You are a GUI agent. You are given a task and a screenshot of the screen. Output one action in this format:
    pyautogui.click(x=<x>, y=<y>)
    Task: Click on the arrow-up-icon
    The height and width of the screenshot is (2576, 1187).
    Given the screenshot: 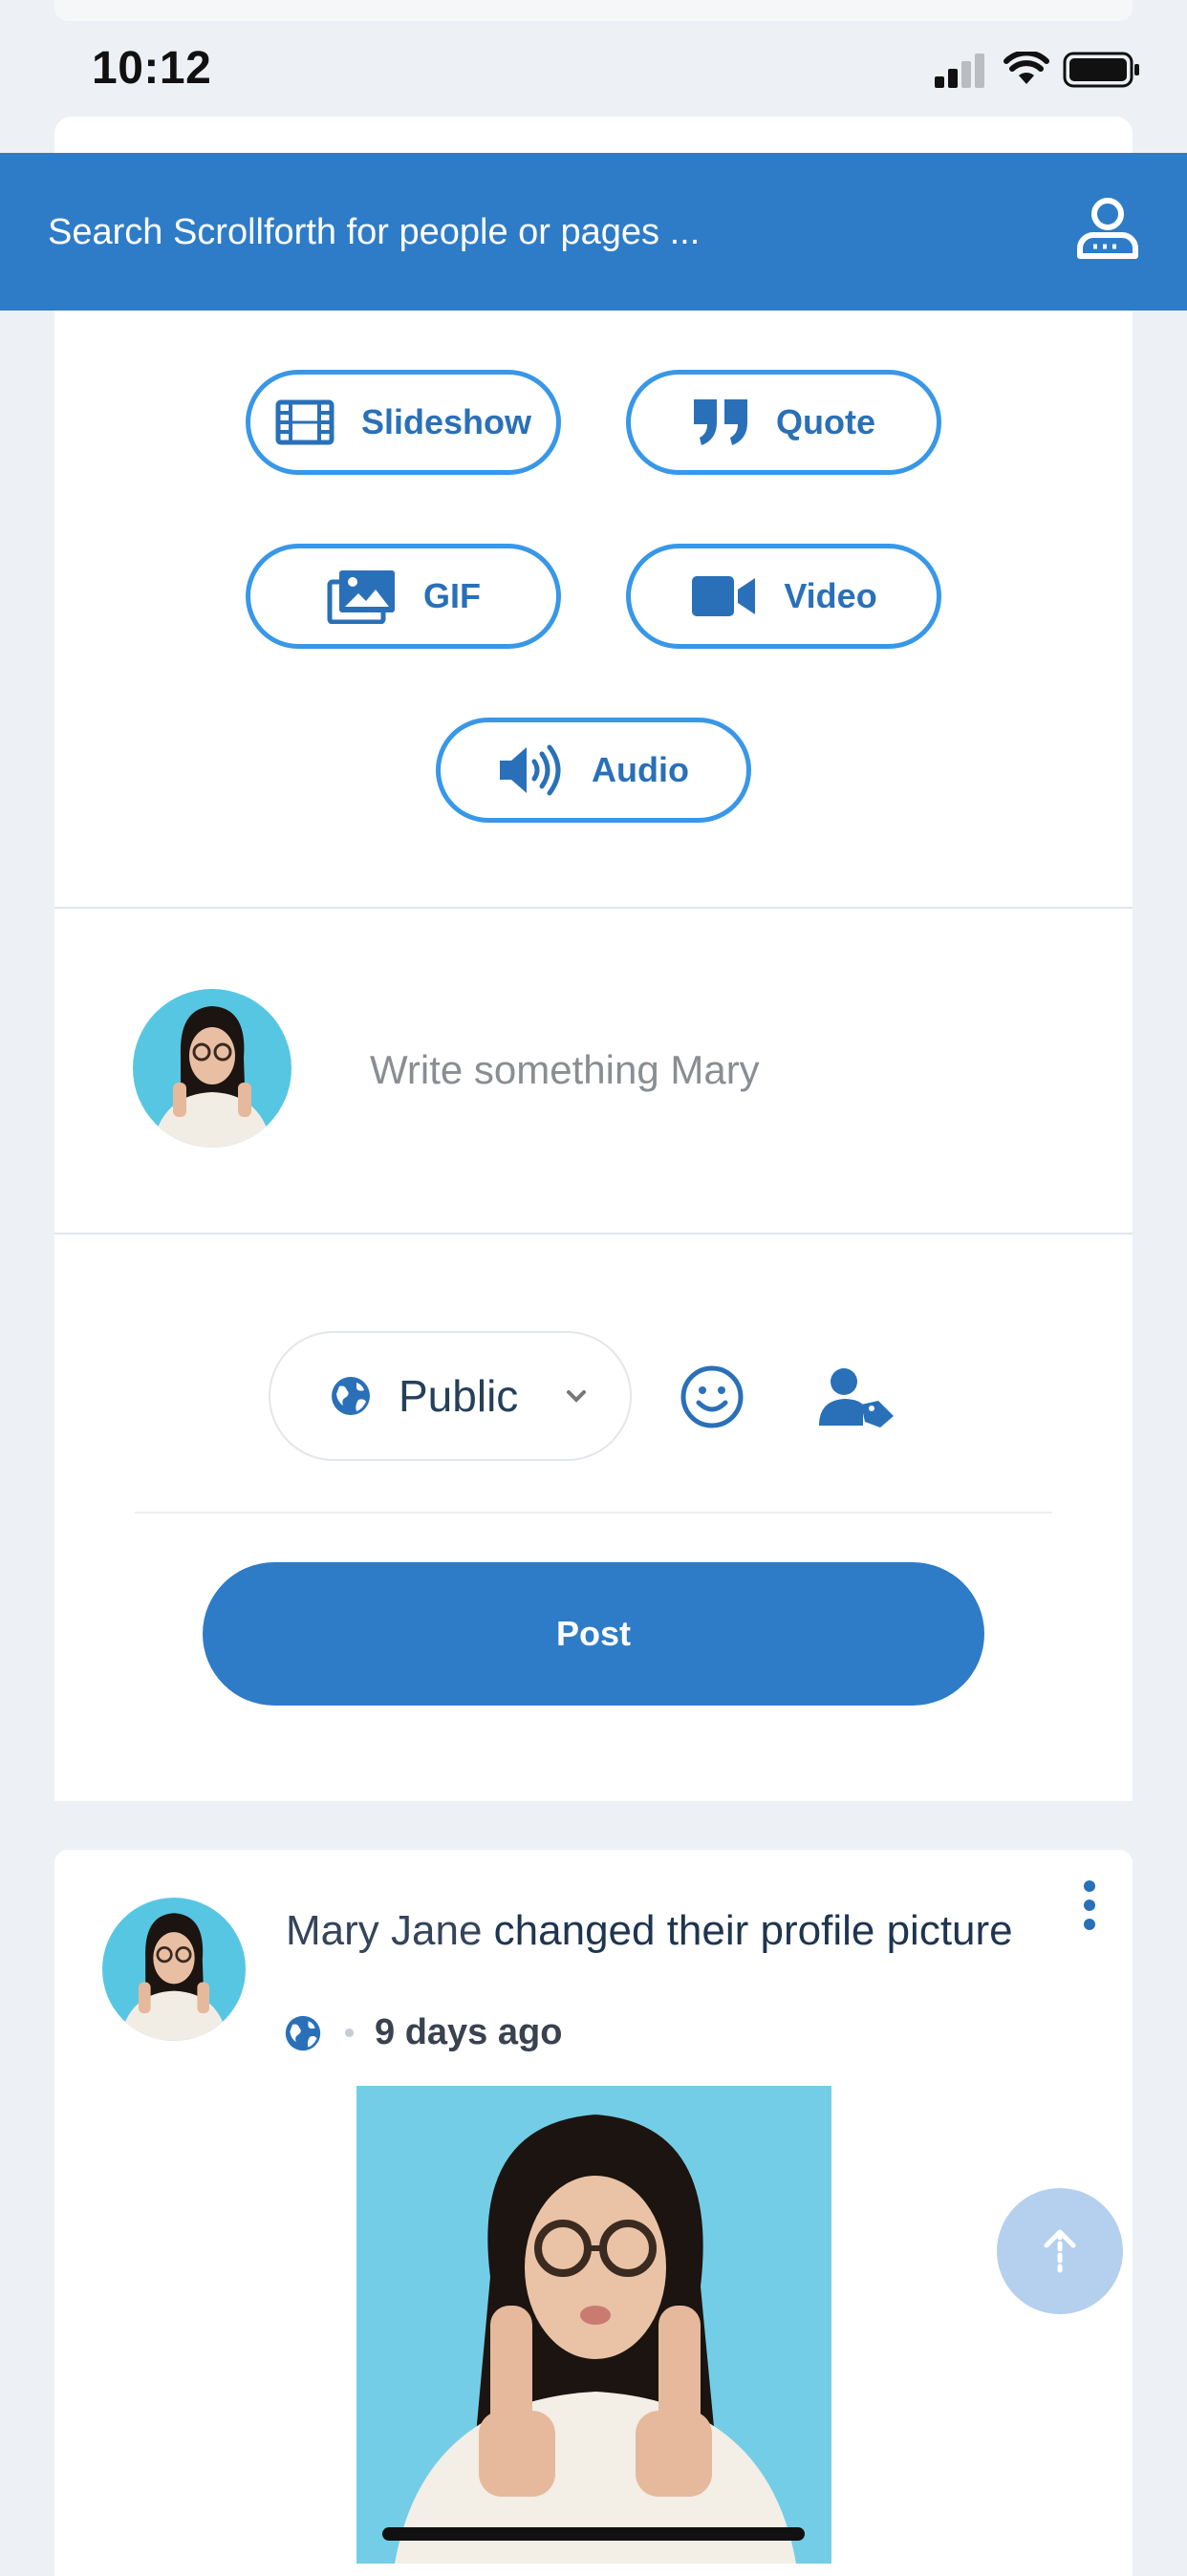 What is the action you would take?
    pyautogui.click(x=1060, y=2251)
    